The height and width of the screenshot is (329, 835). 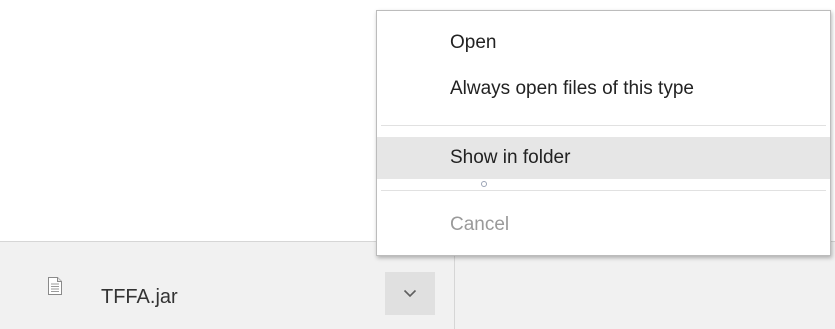 I want to click on chevron-down-icon, so click(x=410, y=294).